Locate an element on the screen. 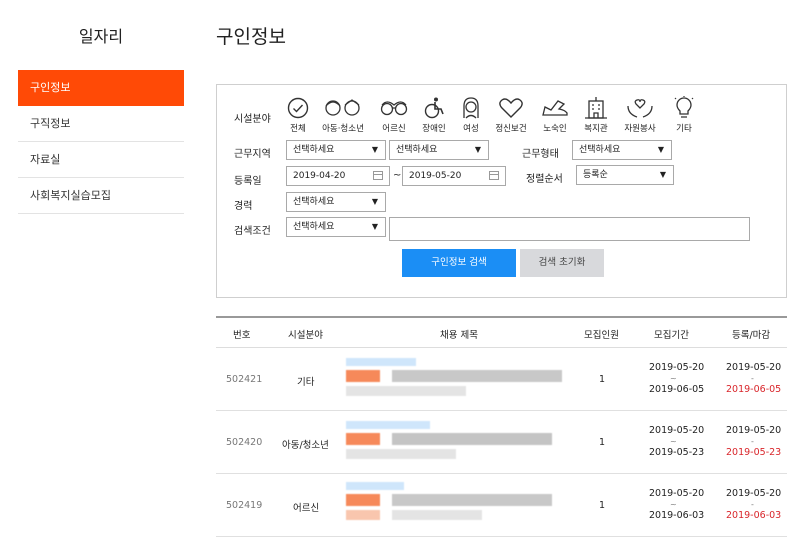 This screenshot has width=796, height=549. sidebar: 일자리 구인정보 구직정보 자료실 사회복지실습모집 is located at coordinates (101, 107).